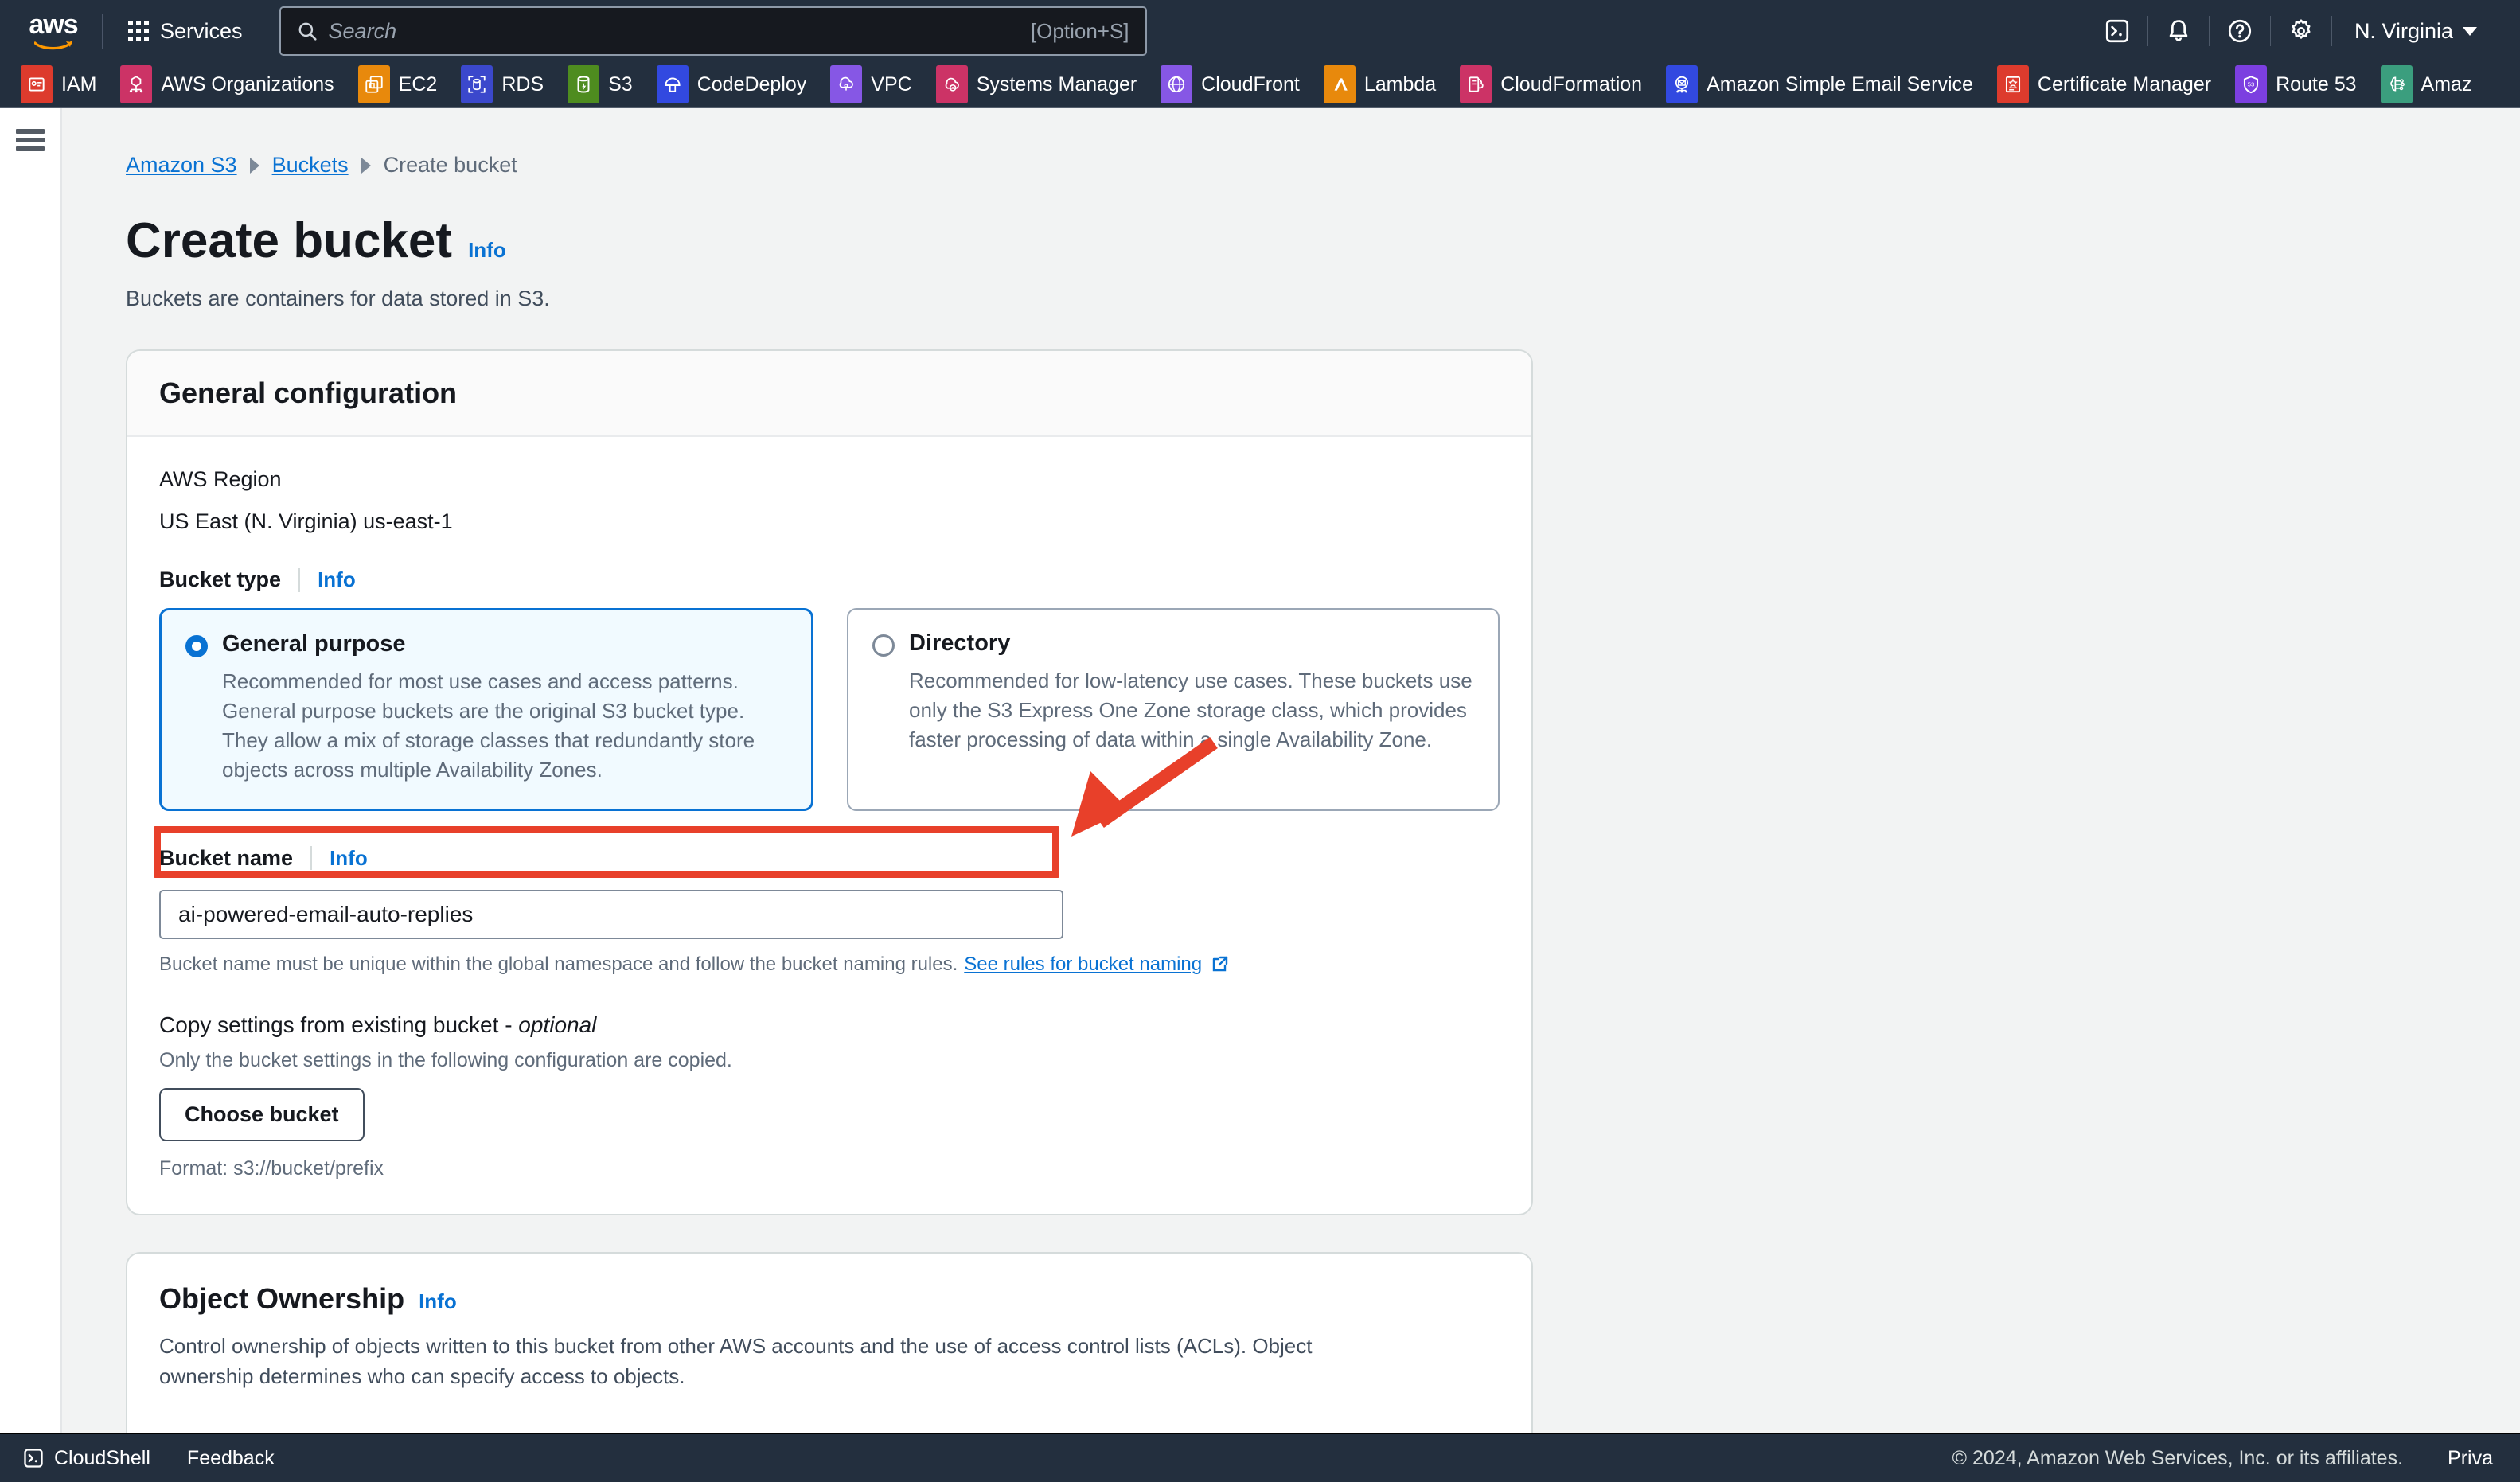 The height and width of the screenshot is (1482, 2520). I want to click on region-selector-button: N. Virginia, so click(2412, 31).